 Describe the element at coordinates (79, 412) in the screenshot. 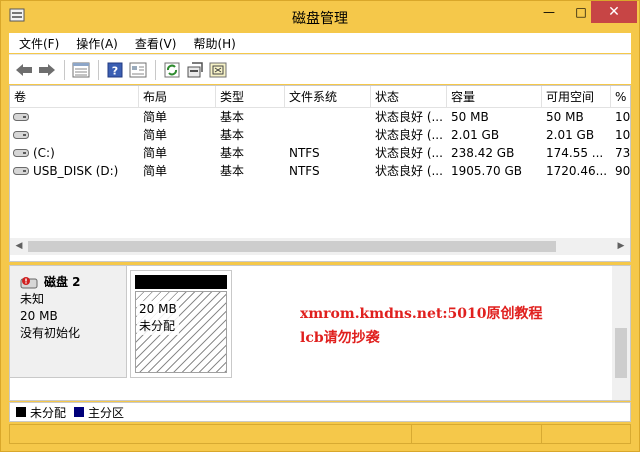

I see `legend-swatch-primary` at that location.